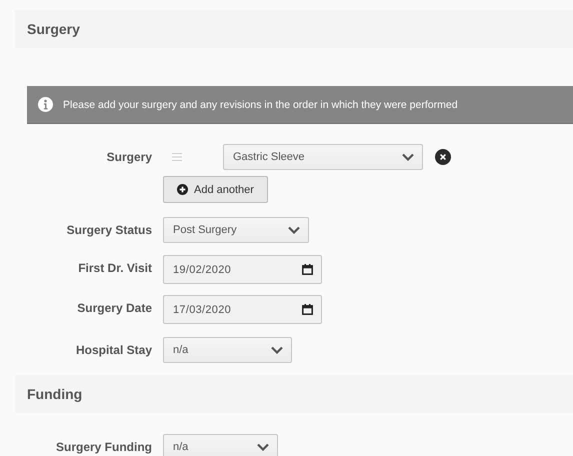 The height and width of the screenshot is (456, 573). Describe the element at coordinates (115, 268) in the screenshot. I see `field-label: First Dr. Visit` at that location.